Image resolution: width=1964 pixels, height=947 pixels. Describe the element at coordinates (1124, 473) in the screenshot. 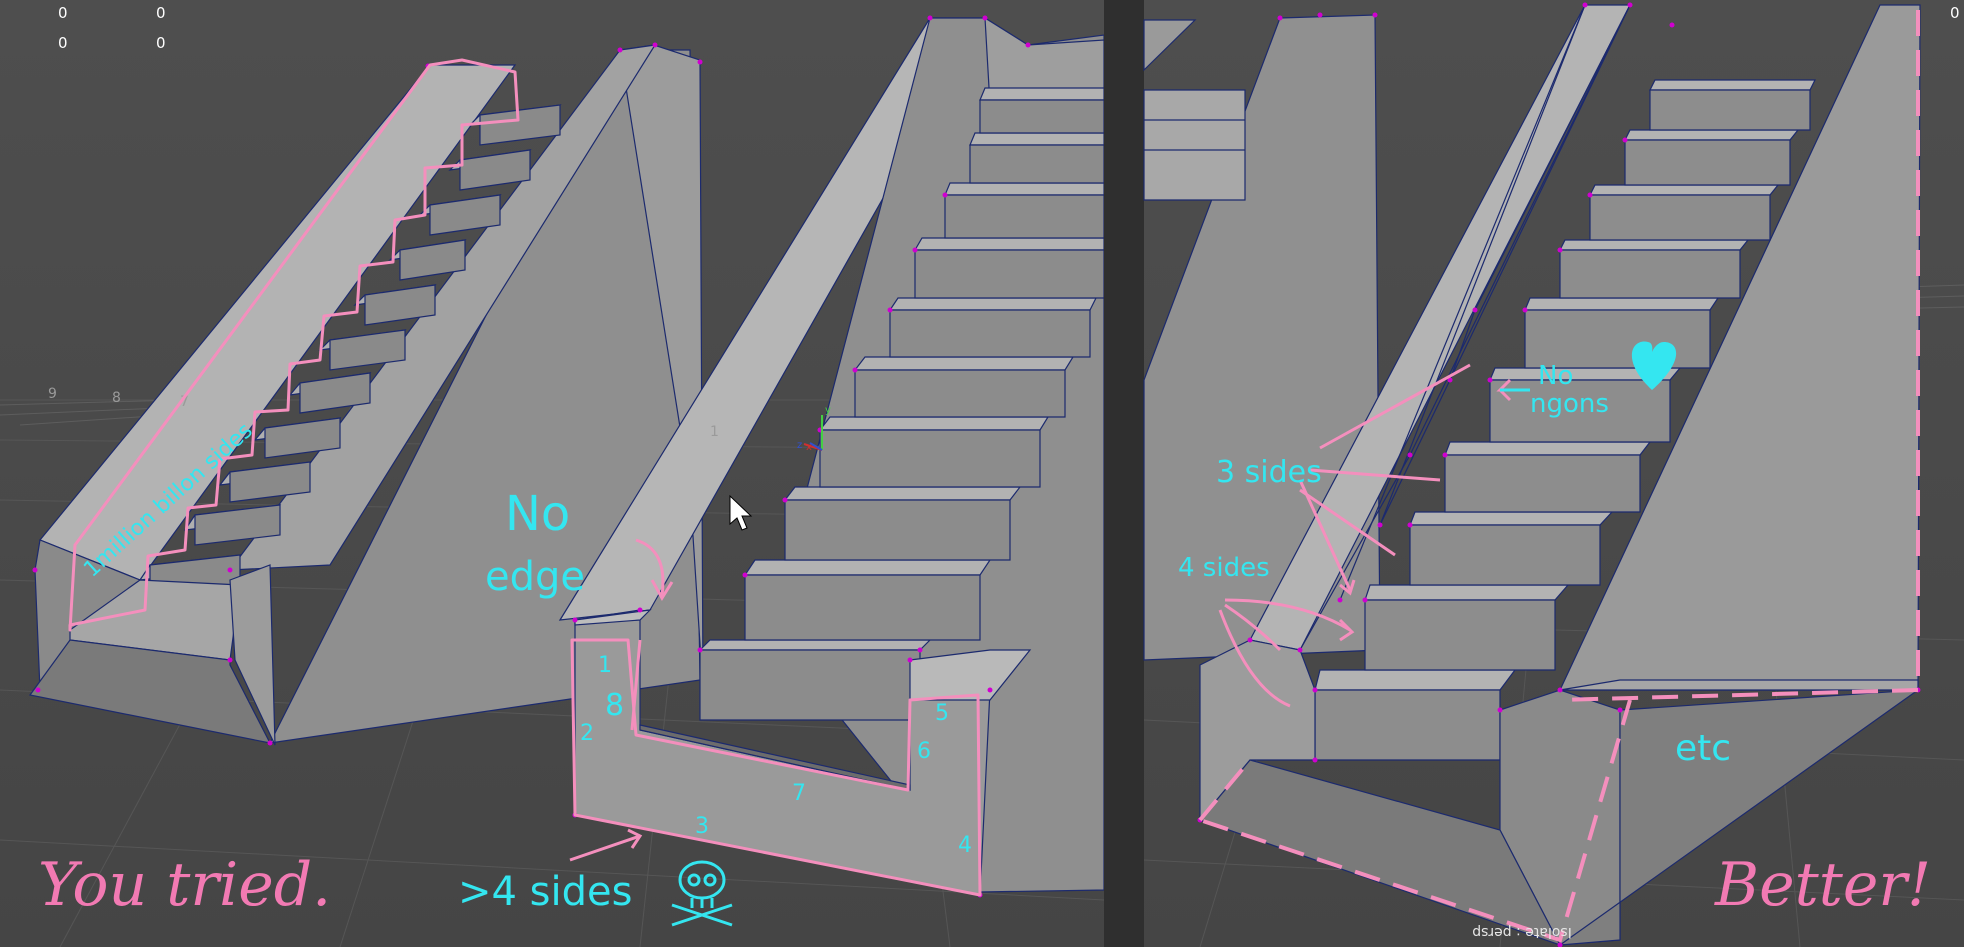

I see `viewport-divider` at that location.